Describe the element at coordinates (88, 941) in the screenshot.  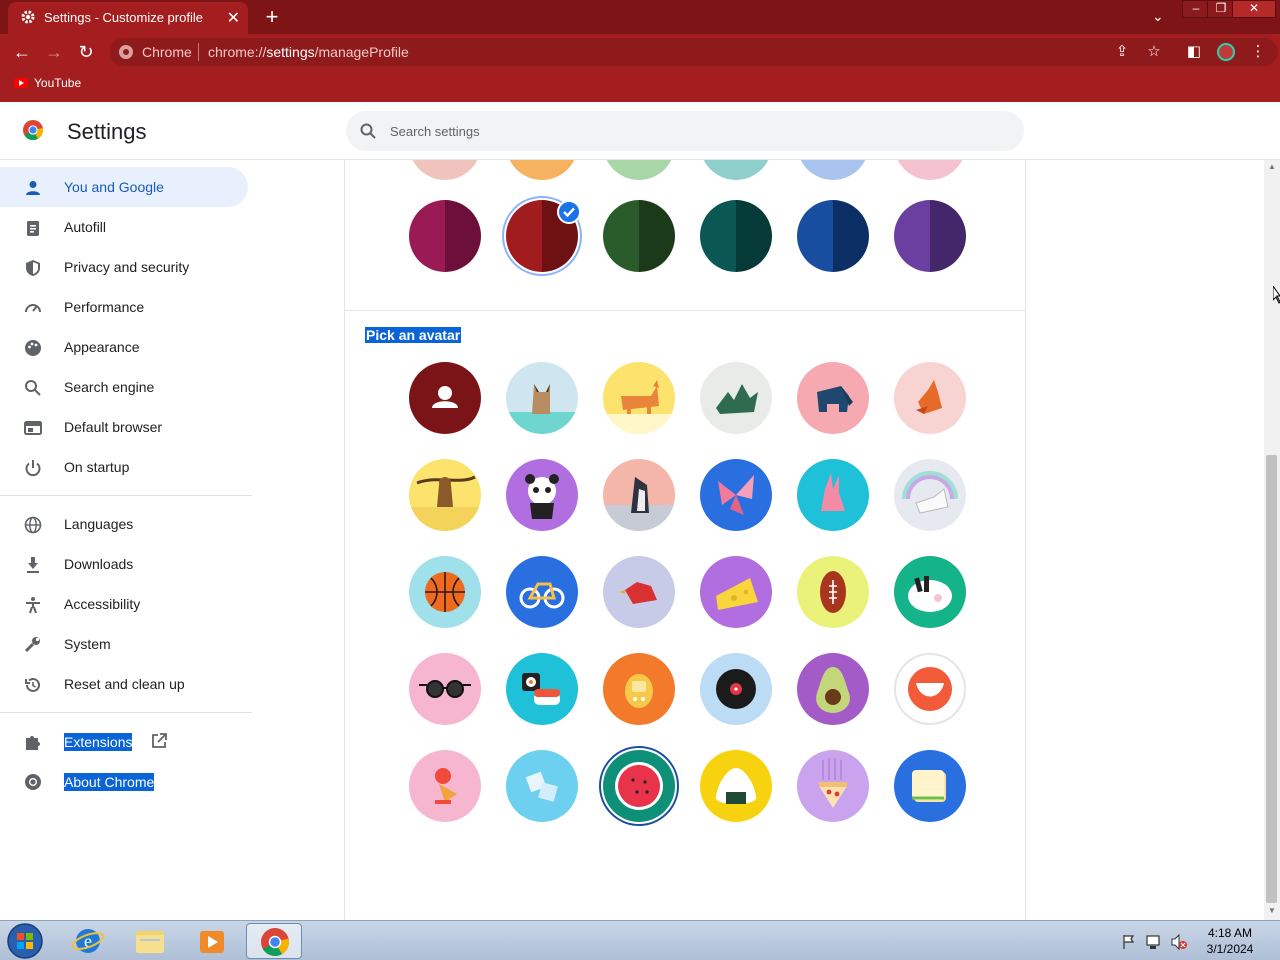
I see `internet-explorer-task-button: e` at that location.